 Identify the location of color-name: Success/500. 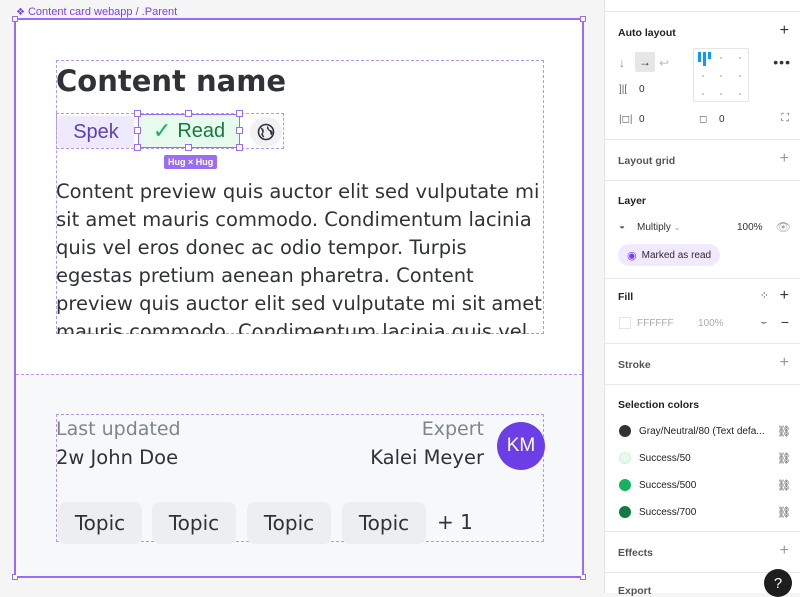
(667, 485).